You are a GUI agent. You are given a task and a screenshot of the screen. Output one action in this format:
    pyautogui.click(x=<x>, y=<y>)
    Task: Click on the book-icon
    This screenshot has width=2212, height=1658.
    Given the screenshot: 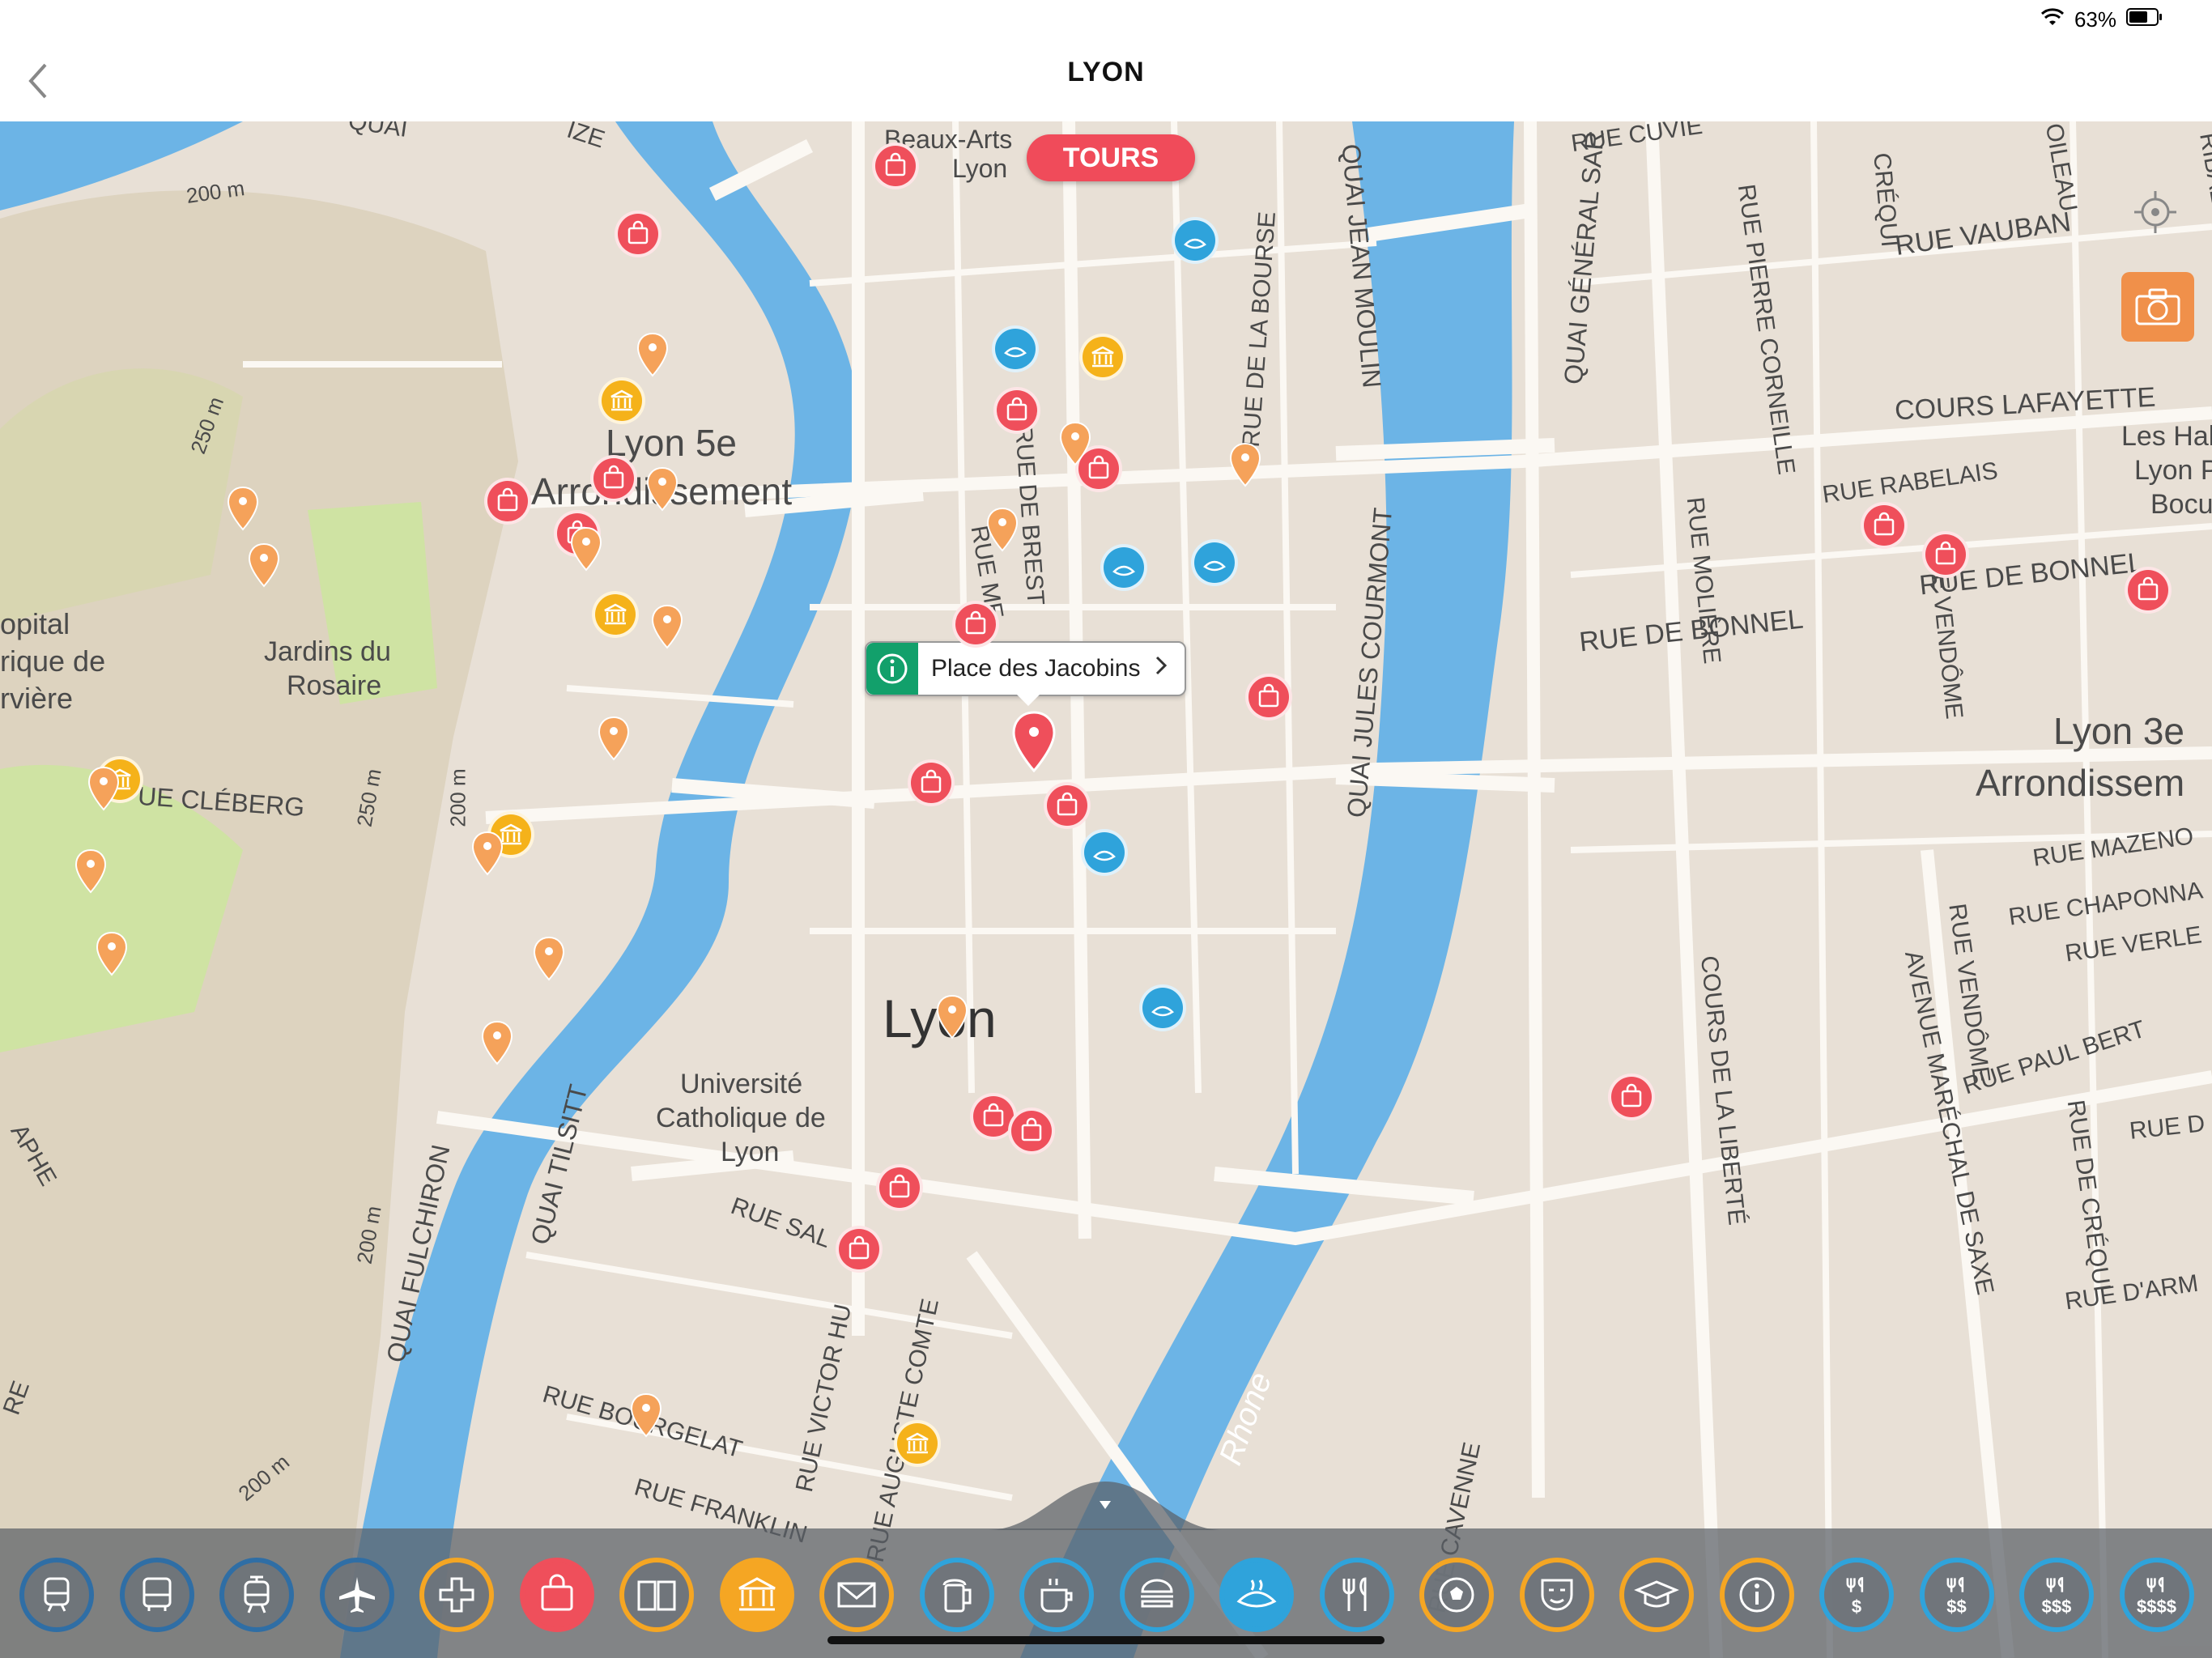 What is the action you would take?
    pyautogui.click(x=657, y=1595)
    